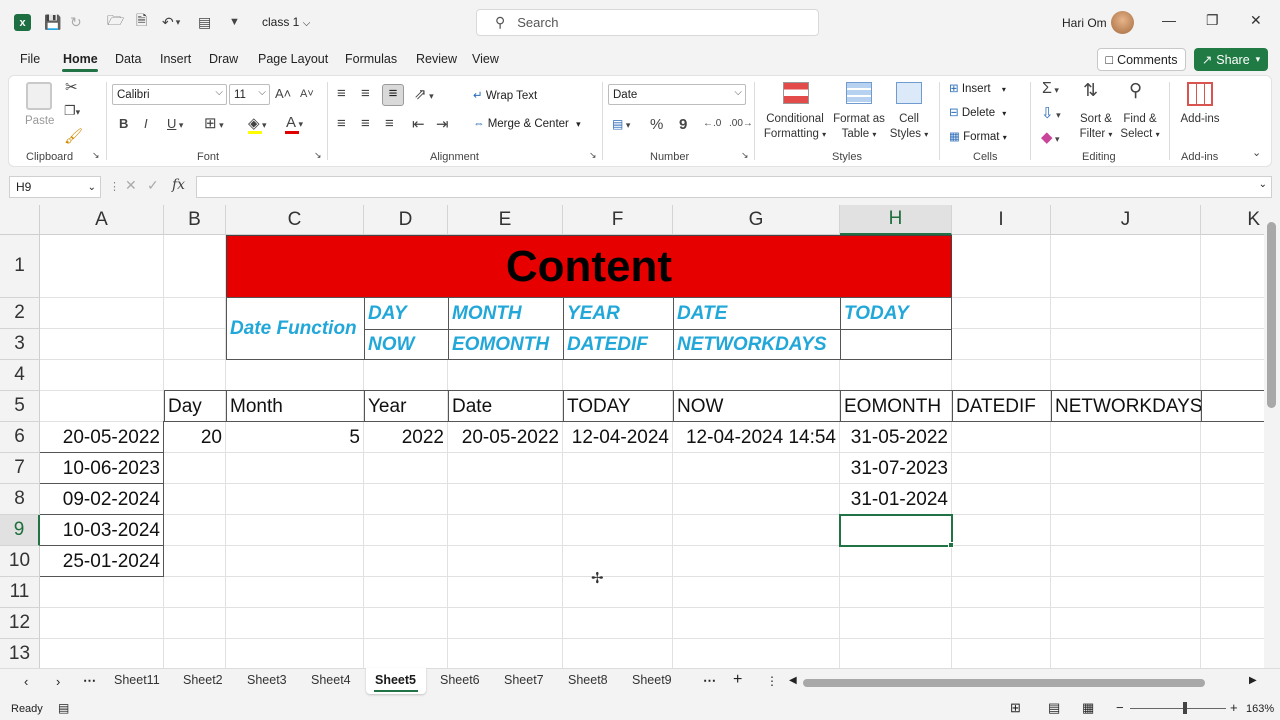 This screenshot has height=720, width=1280. I want to click on format-as-table-button: Format as Table ▾, so click(859, 127).